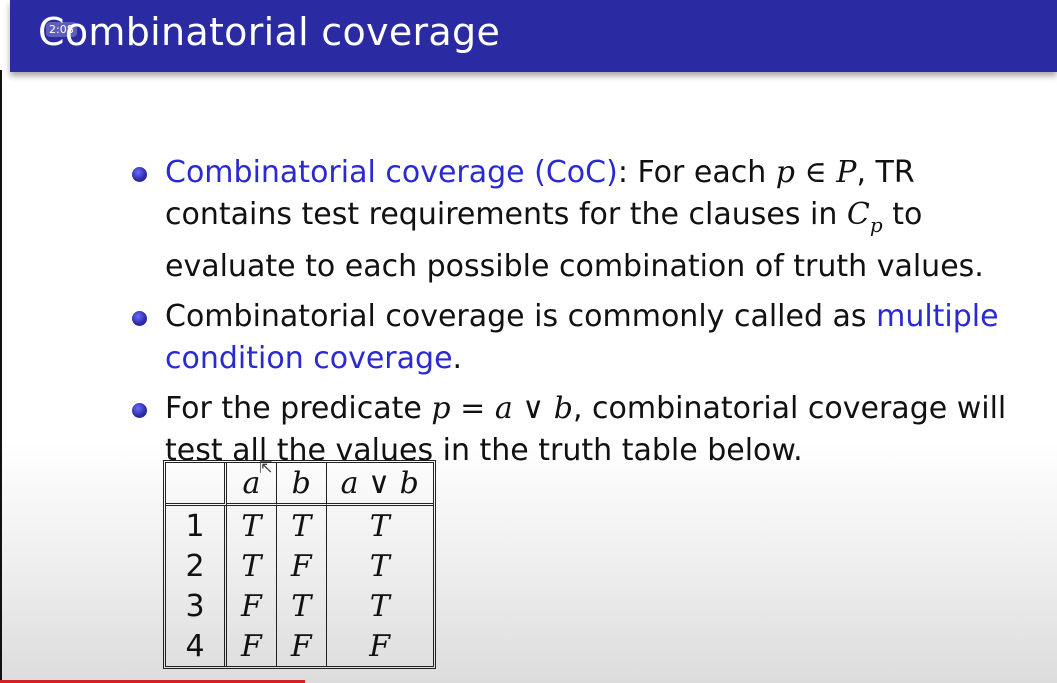  What do you see at coordinates (533, 36) in the screenshot?
I see `slide-title-bar: Combinatorial coverage 2:08` at bounding box center [533, 36].